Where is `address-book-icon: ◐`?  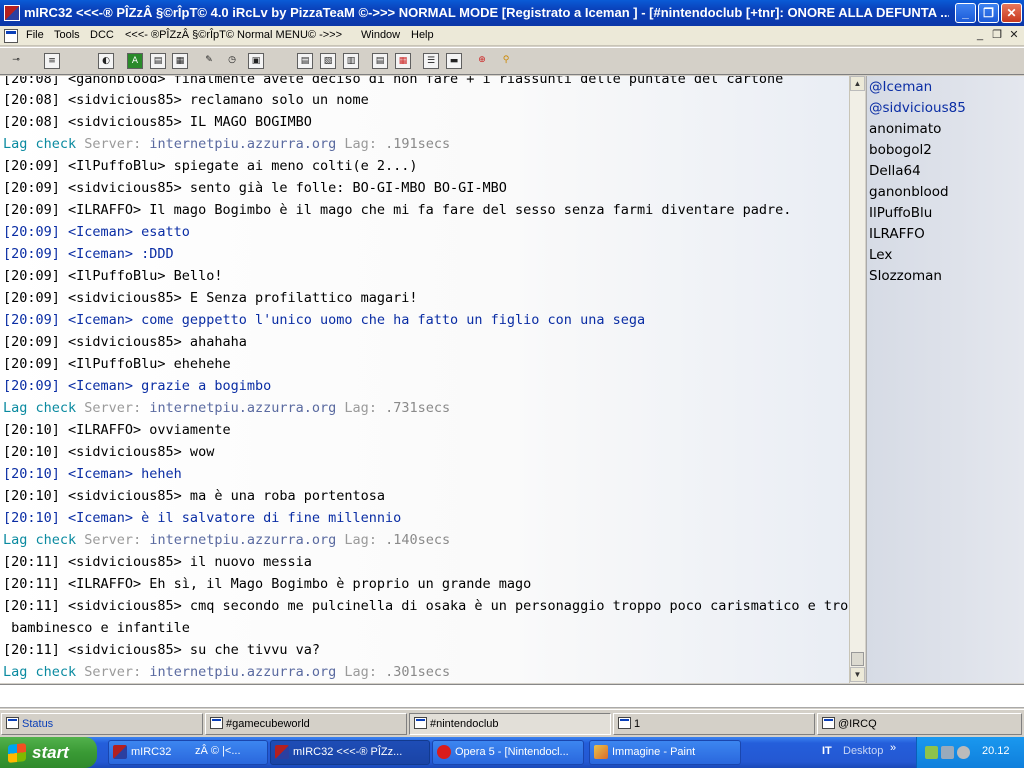 address-book-icon: ◐ is located at coordinates (106, 61).